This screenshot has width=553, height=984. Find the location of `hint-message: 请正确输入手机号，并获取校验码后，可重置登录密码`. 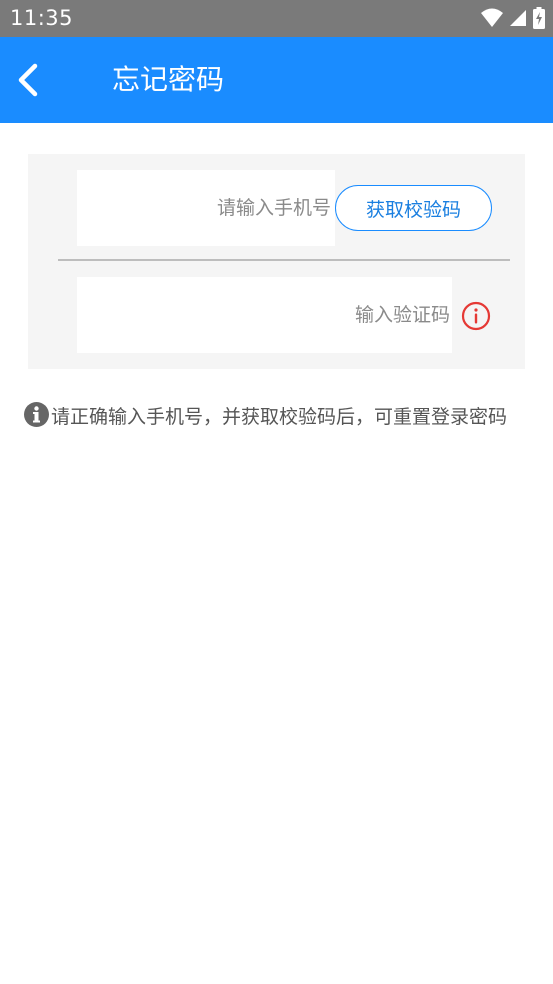

hint-message: 请正确输入手机号，并获取校验码后，可重置登录密码 is located at coordinates (286, 417).